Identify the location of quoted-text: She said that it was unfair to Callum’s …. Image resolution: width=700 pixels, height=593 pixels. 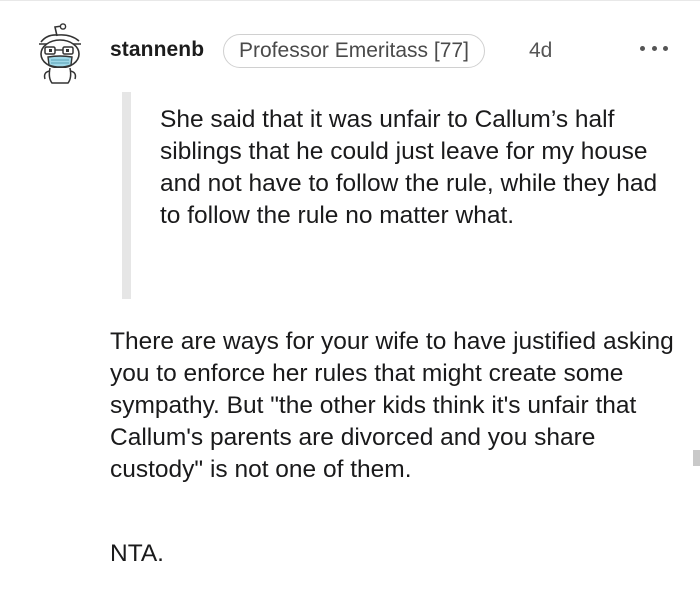
(409, 167).